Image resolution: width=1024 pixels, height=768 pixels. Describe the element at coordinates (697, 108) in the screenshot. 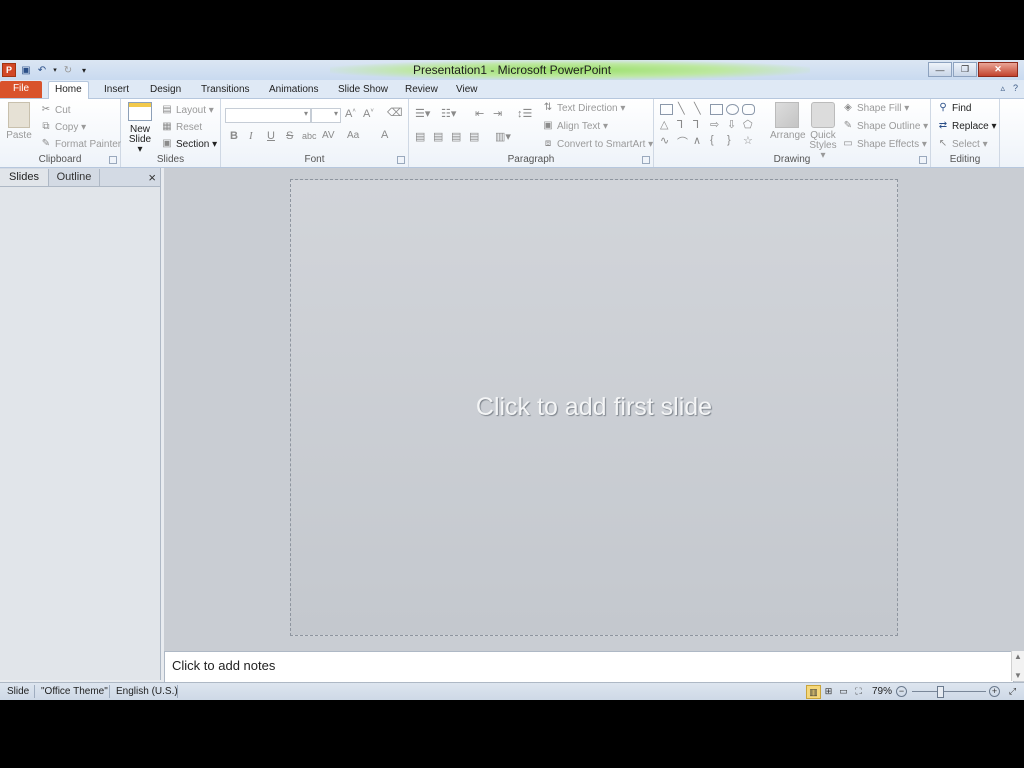

I see `line-shape-icon: ╲` at that location.